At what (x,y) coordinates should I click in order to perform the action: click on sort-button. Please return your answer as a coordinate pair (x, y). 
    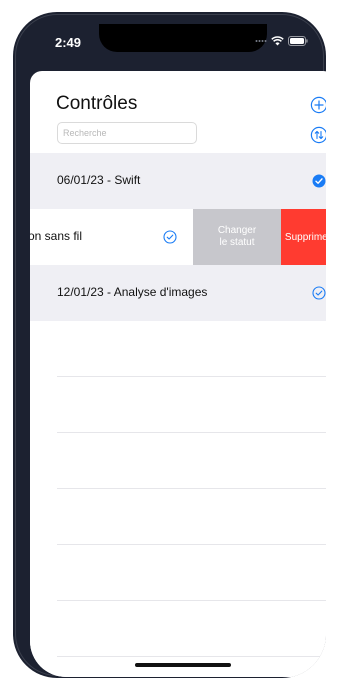
    Looking at the image, I should click on (318, 135).